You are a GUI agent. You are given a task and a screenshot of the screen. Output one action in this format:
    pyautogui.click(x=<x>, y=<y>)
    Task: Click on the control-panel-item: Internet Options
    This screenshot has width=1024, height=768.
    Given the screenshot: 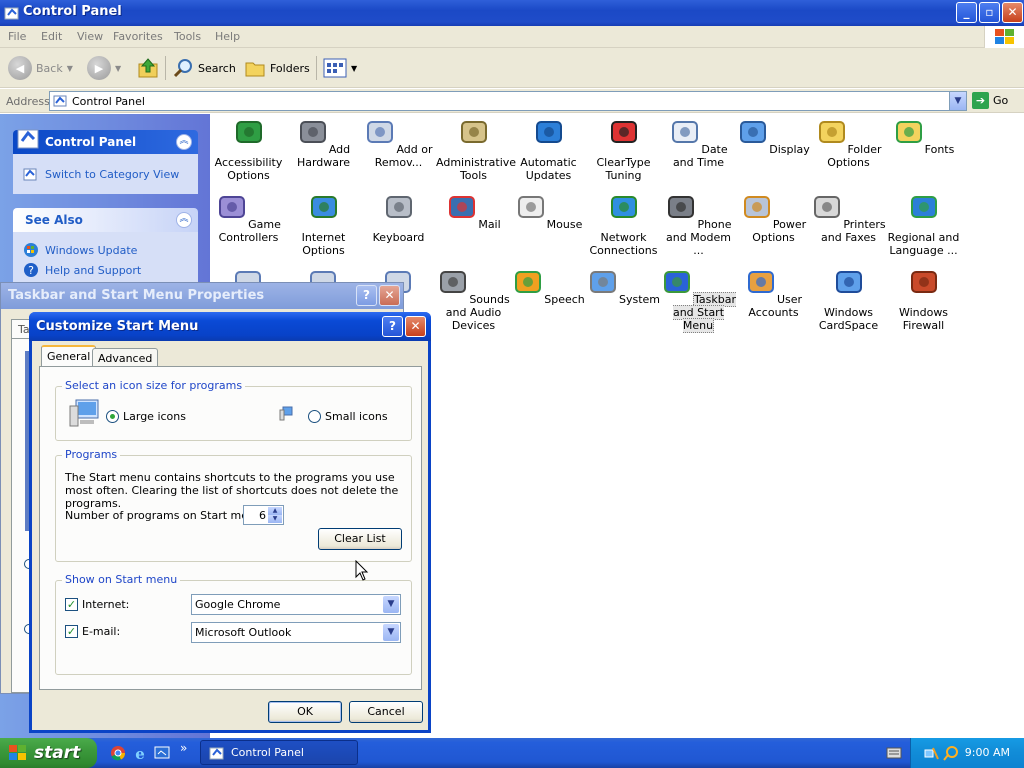 What is the action you would take?
    pyautogui.click(x=323, y=224)
    